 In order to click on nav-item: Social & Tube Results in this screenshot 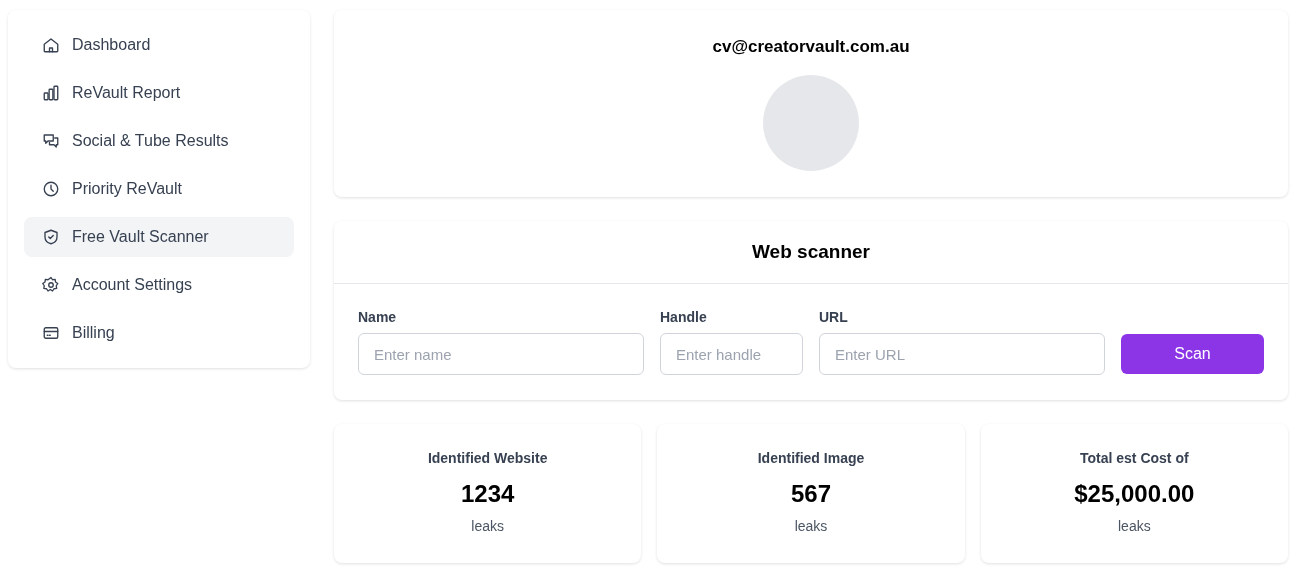, I will do `click(159, 141)`.